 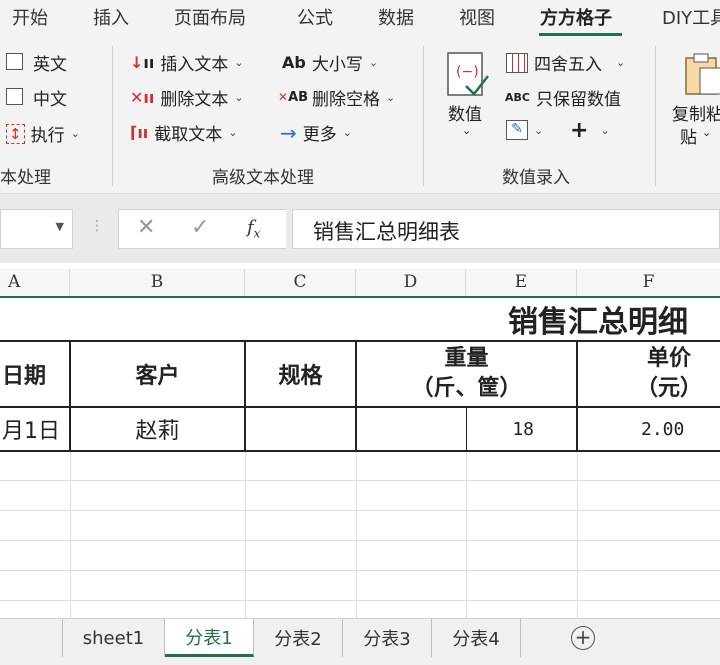 What do you see at coordinates (157, 374) in the screenshot?
I see `header-customer: 客户` at bounding box center [157, 374].